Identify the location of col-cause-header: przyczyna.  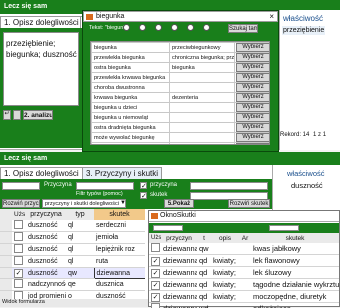
(46, 214).